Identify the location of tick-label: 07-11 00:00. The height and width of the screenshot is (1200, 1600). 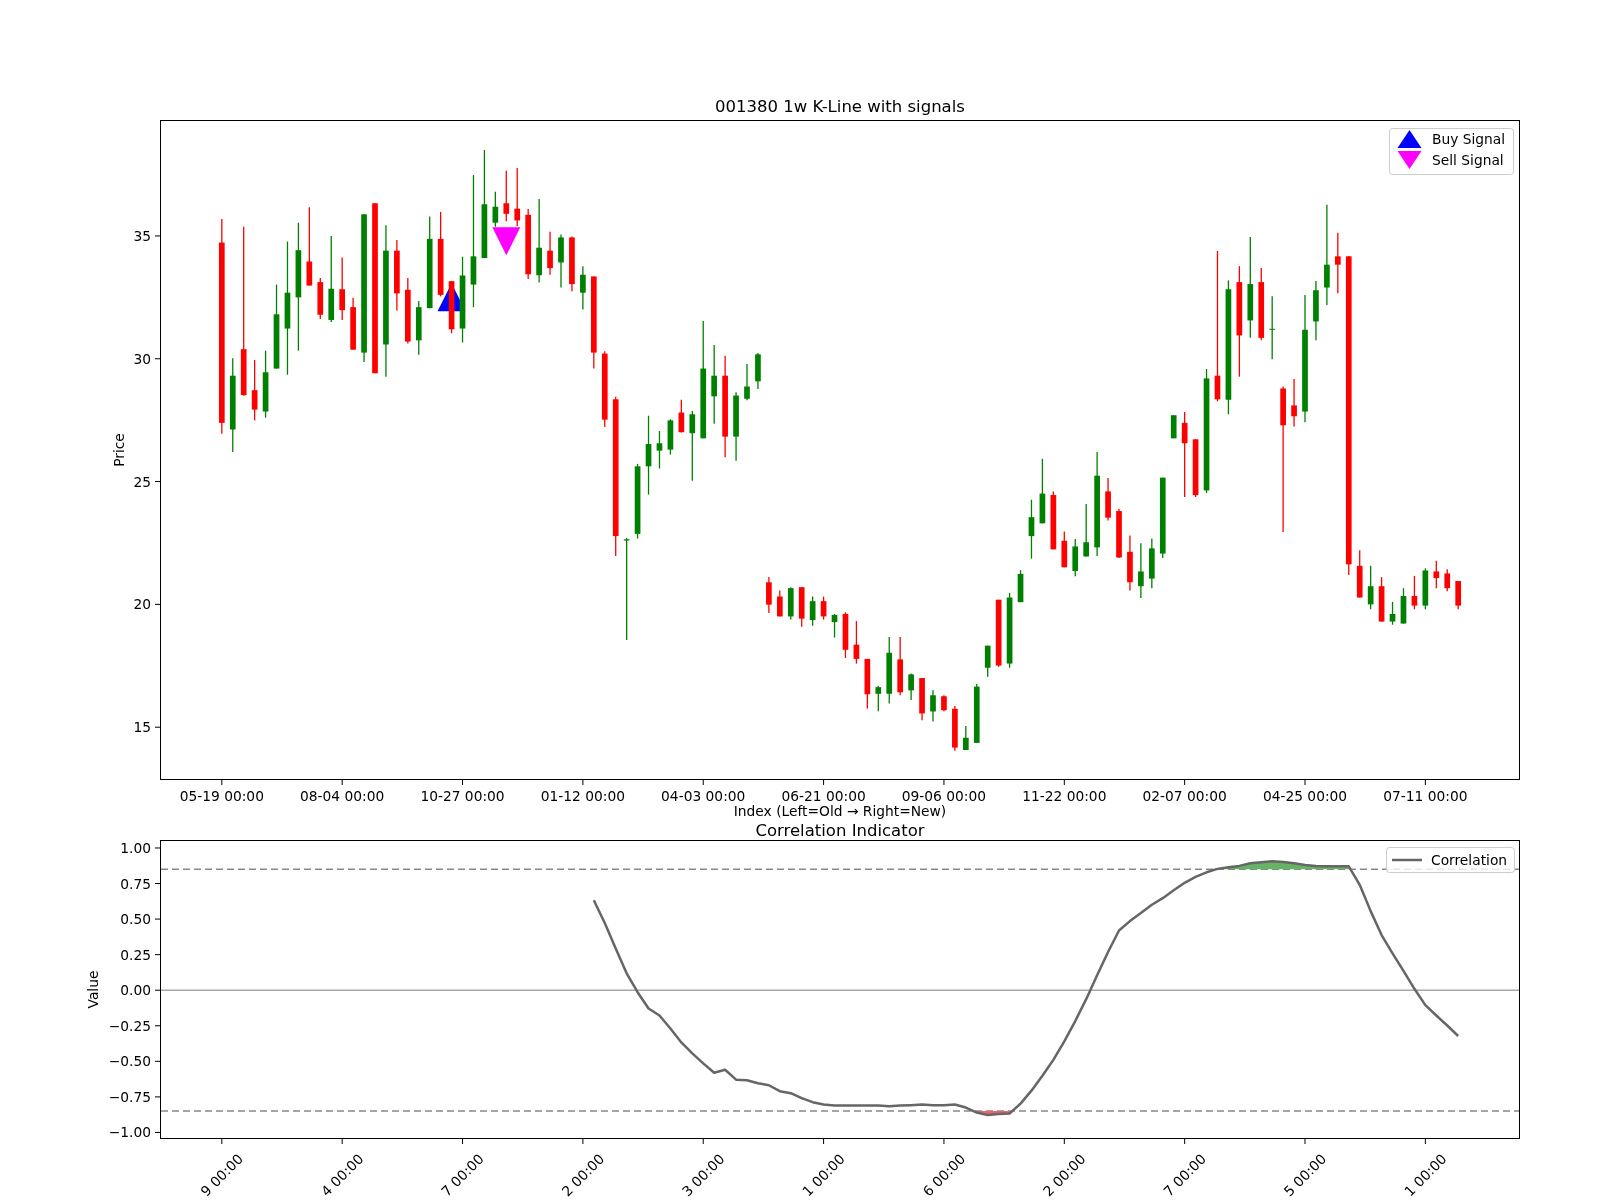
(1425, 796).